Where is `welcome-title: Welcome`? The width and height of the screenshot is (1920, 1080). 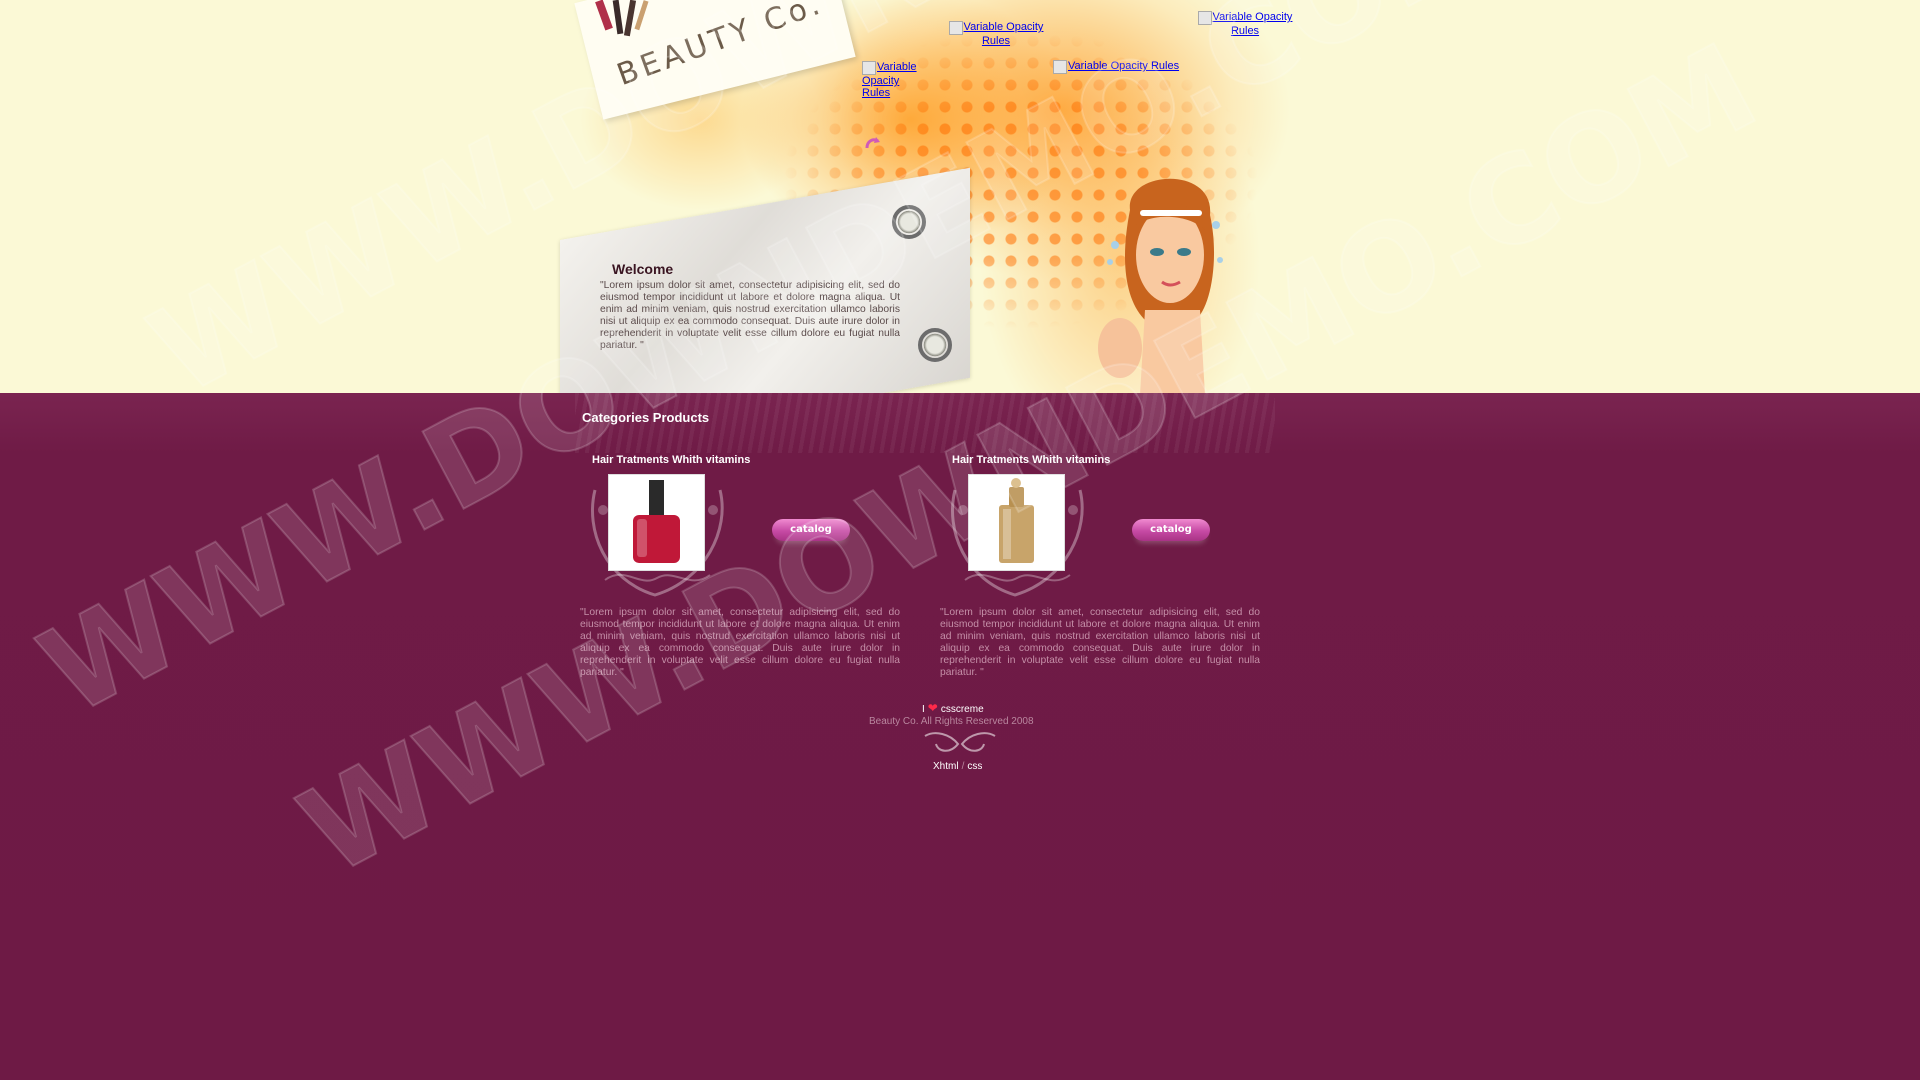
welcome-title: Welcome is located at coordinates (643, 269).